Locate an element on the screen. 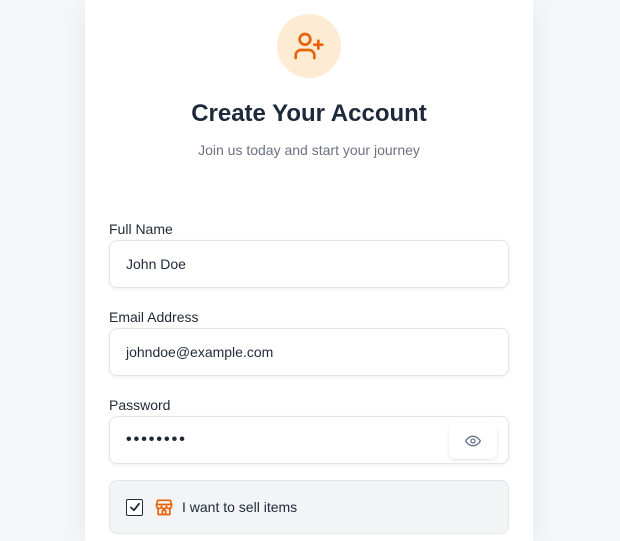 The width and height of the screenshot is (620, 541). seller-label: I want to sell items is located at coordinates (240, 507).